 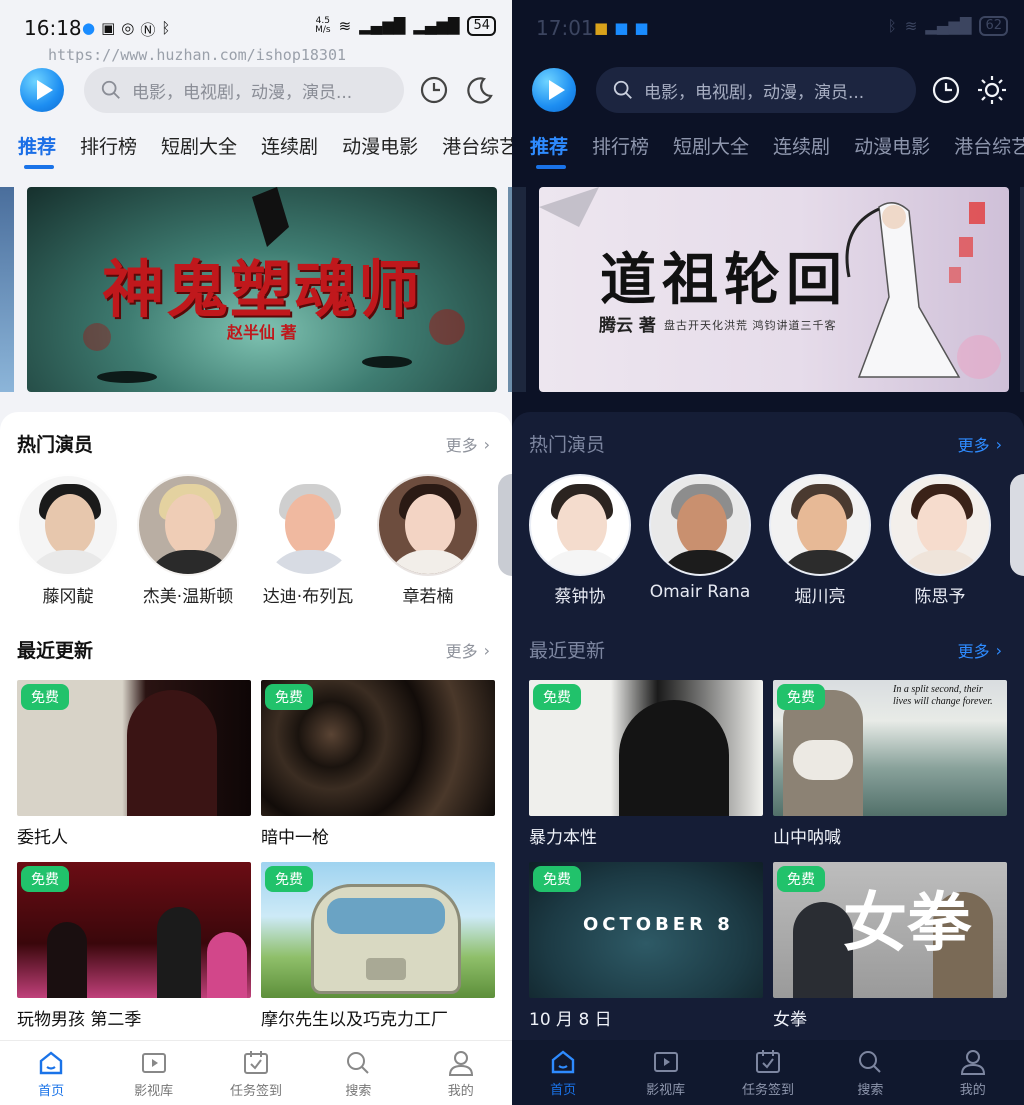 I want to click on poster-tagline: 女拳, so click(x=907, y=923).